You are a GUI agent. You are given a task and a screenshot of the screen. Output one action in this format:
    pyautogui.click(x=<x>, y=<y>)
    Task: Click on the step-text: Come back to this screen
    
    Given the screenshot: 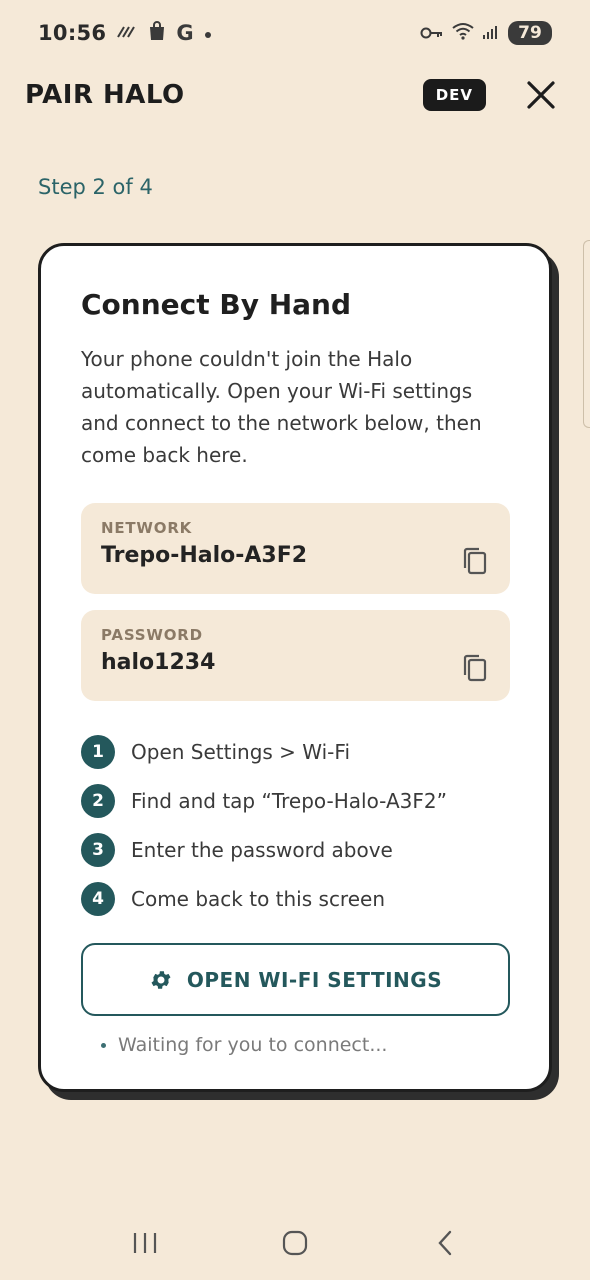 What is the action you would take?
    pyautogui.click(x=258, y=898)
    